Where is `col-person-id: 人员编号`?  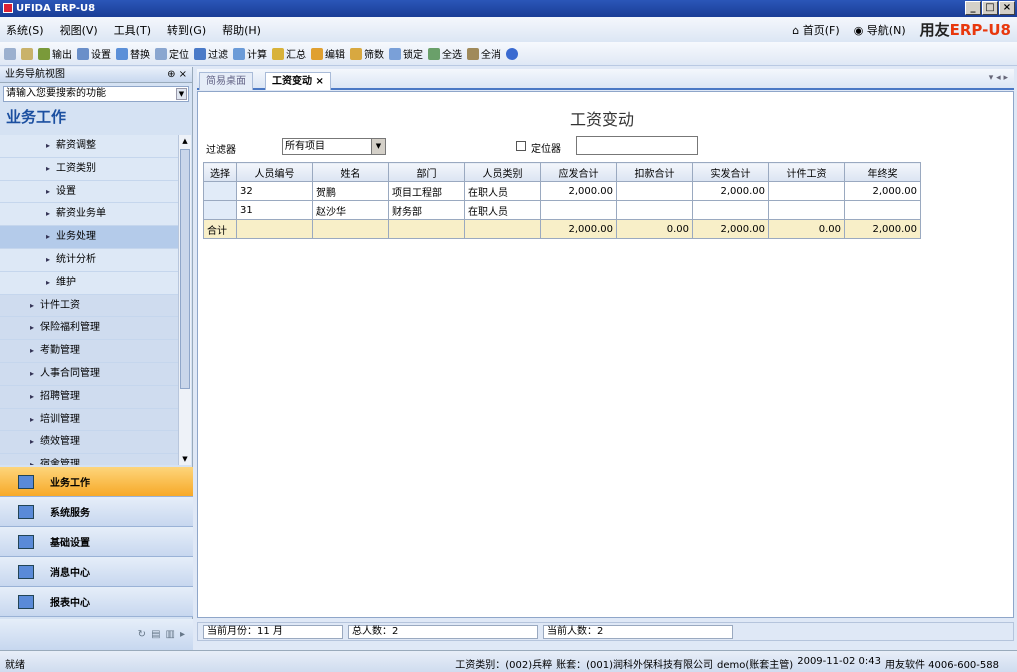 col-person-id: 人员编号 is located at coordinates (274, 172).